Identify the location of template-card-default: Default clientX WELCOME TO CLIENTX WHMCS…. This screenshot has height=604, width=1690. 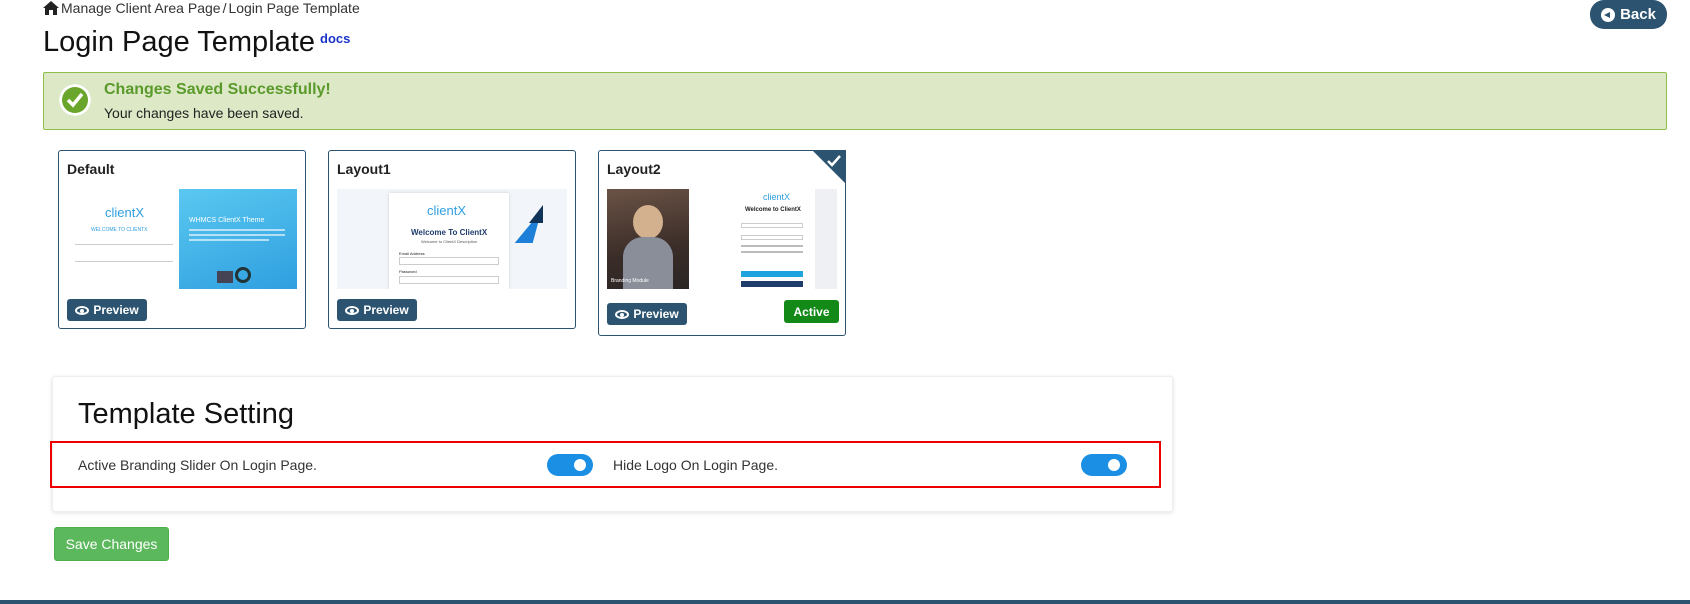
(182, 239).